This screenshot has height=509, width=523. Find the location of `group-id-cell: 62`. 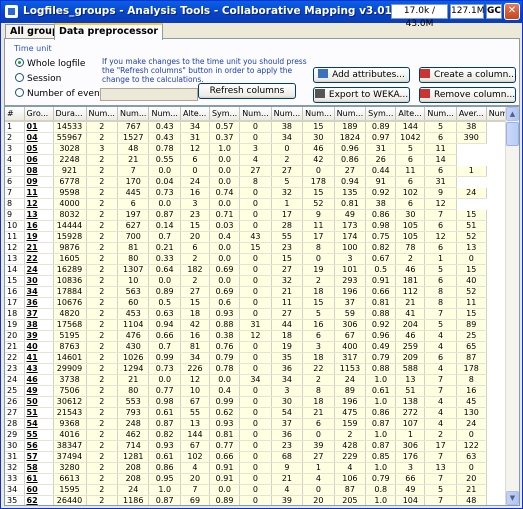

group-id-cell: 62 is located at coordinates (39, 500).